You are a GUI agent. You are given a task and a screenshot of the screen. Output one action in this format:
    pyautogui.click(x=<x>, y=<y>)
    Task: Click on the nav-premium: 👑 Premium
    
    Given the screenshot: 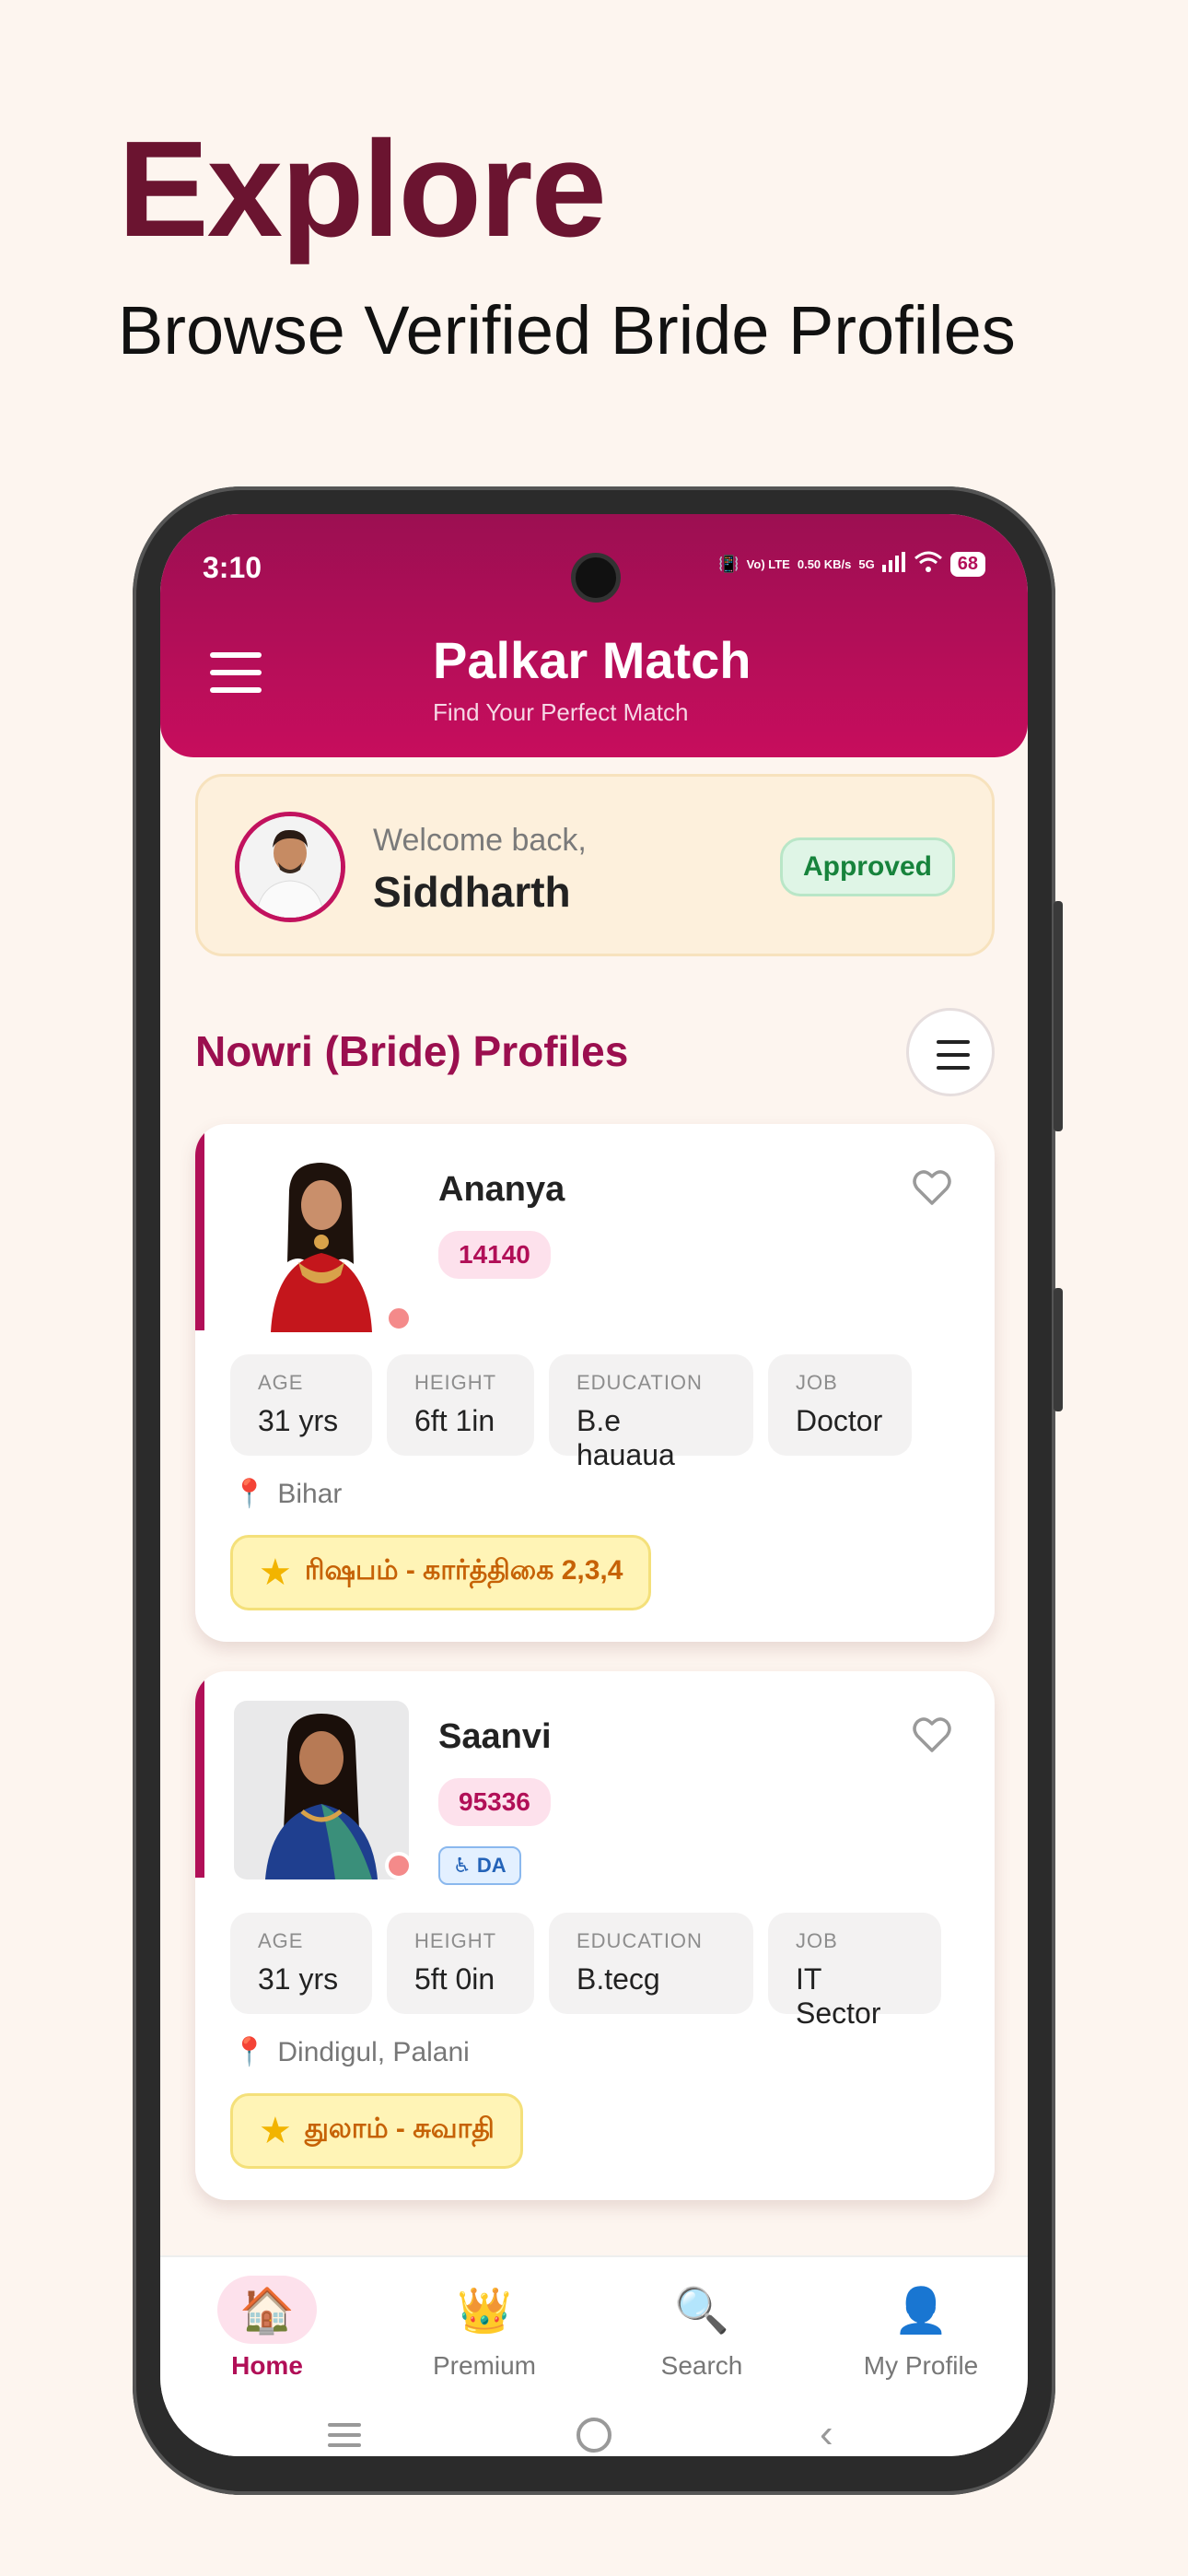 What is the action you would take?
    pyautogui.click(x=485, y=2328)
    